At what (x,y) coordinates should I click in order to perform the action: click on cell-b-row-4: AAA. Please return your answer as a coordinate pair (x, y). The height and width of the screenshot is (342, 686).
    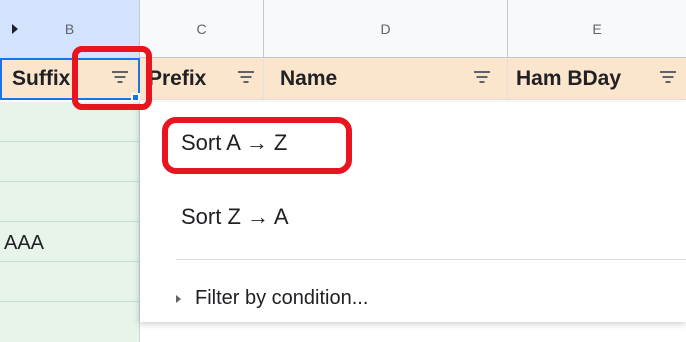
    Looking at the image, I should click on (70, 242).